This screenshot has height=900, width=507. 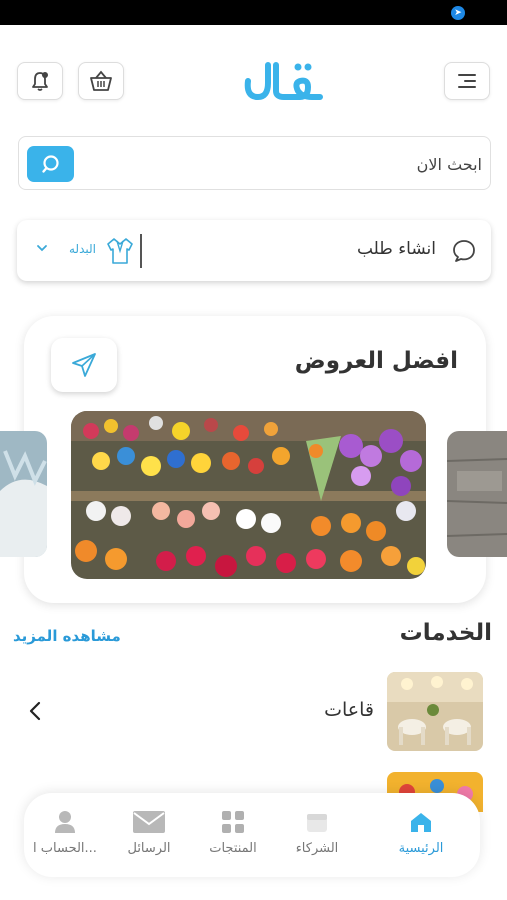 What do you see at coordinates (376, 361) in the screenshot?
I see `offers-title: افضل العروض` at bounding box center [376, 361].